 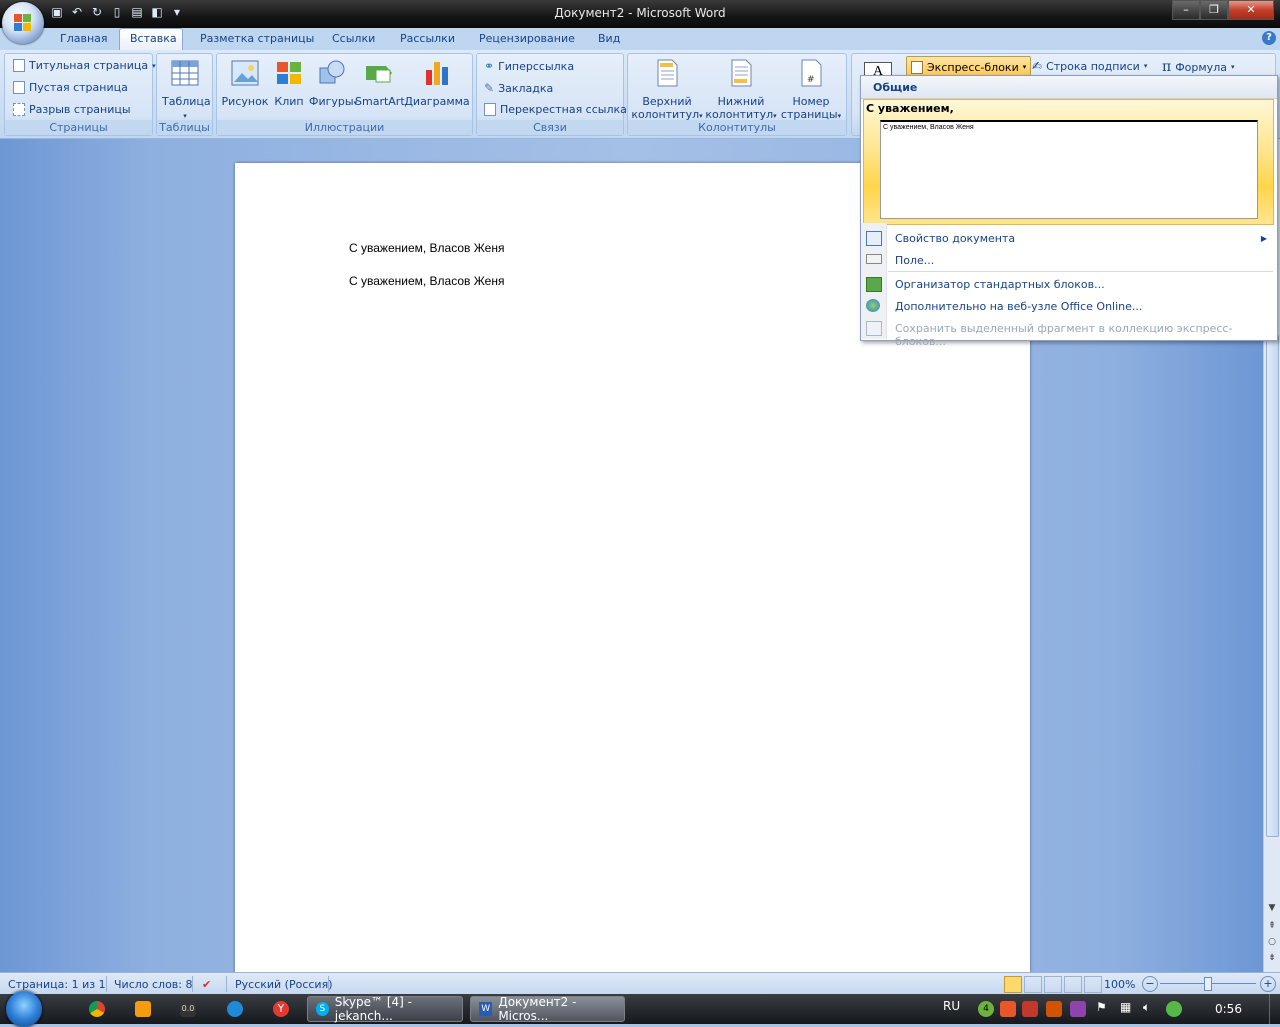 I want to click on minimize-button: –, so click(x=1186, y=10).